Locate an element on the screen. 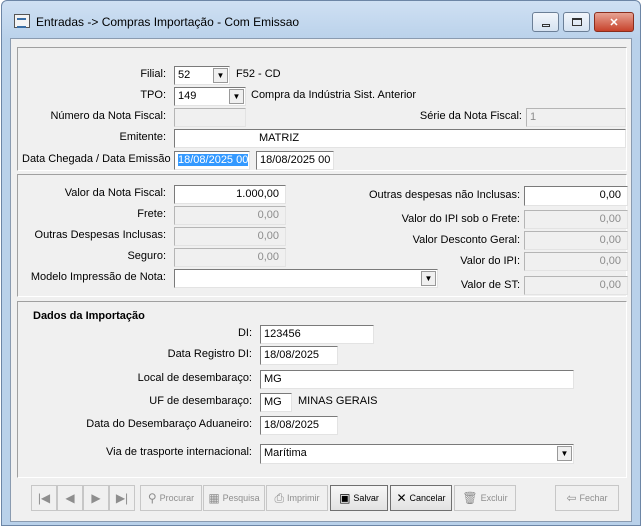 This screenshot has width=644, height=528. frete-label: Frete: is located at coordinates (151, 214).